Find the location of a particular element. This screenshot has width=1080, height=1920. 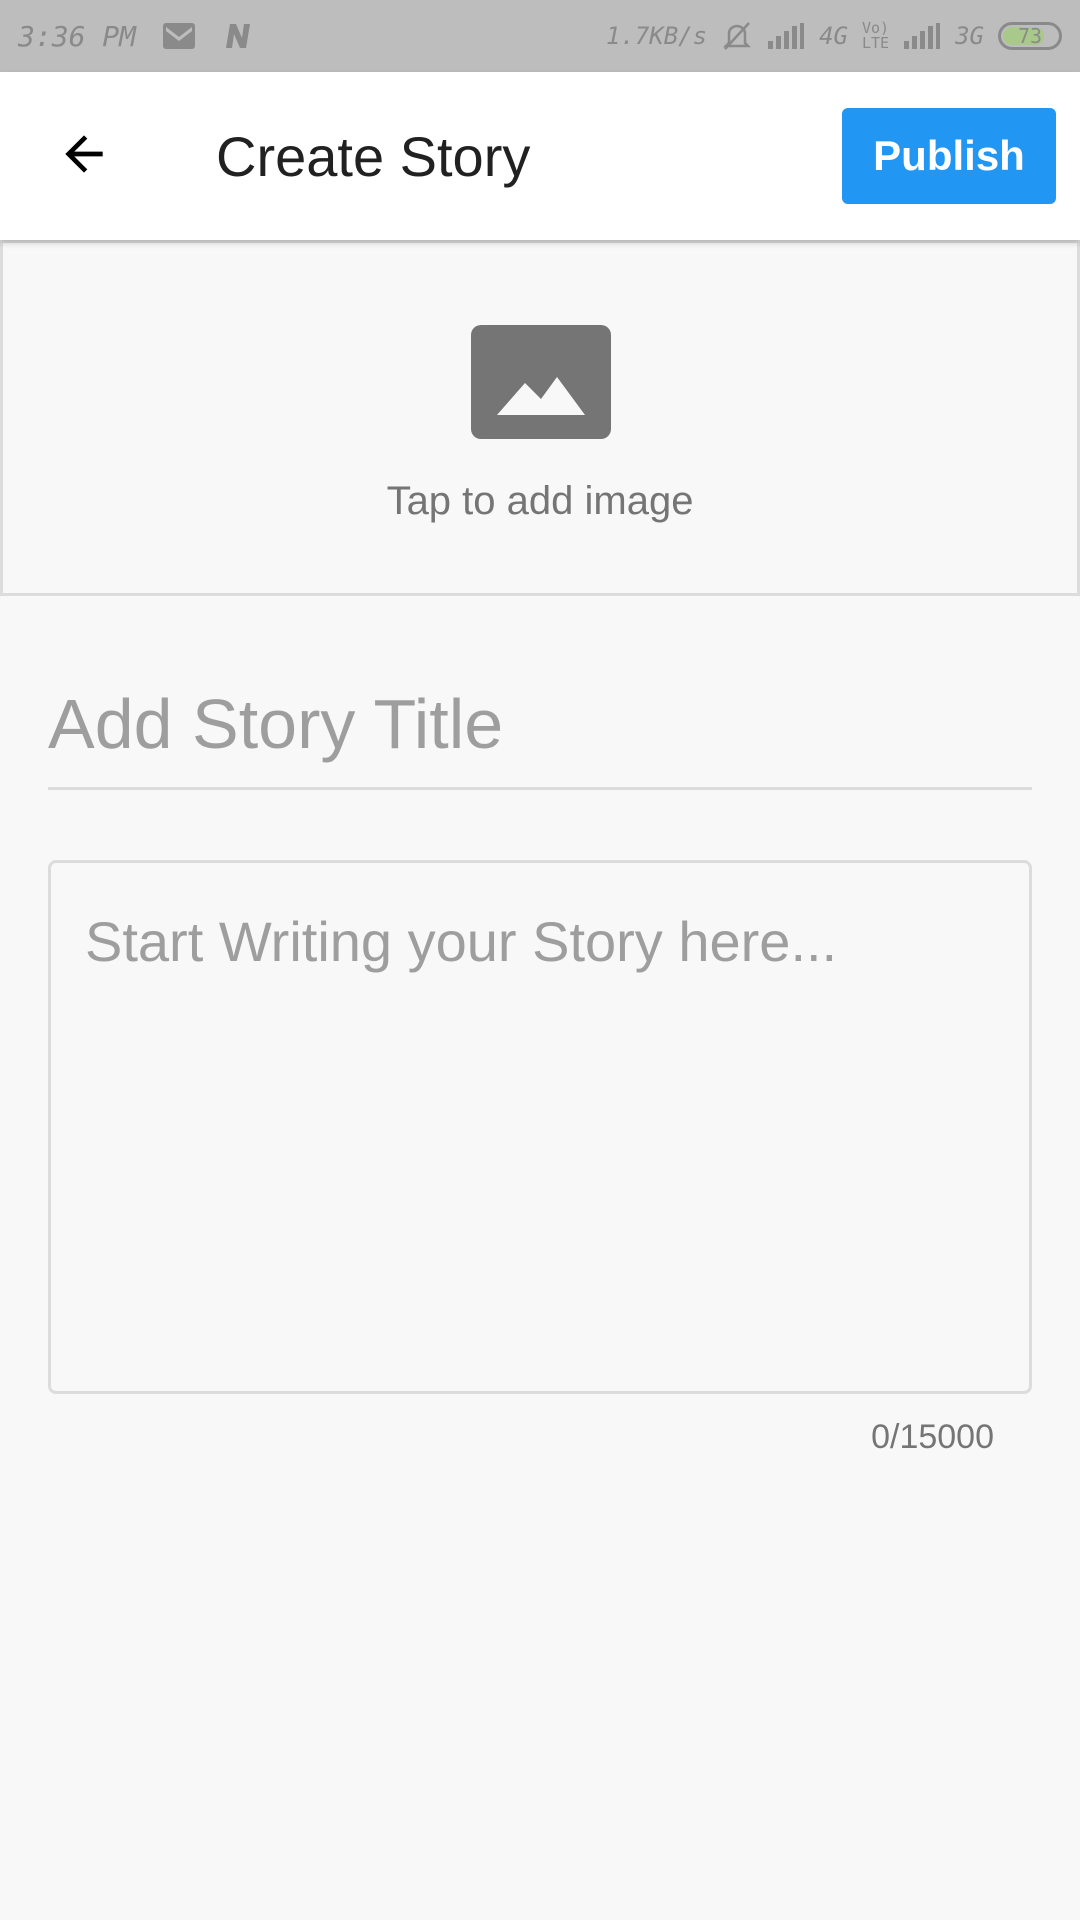

network-speed: 1.7KB/s is located at coordinates (656, 36).